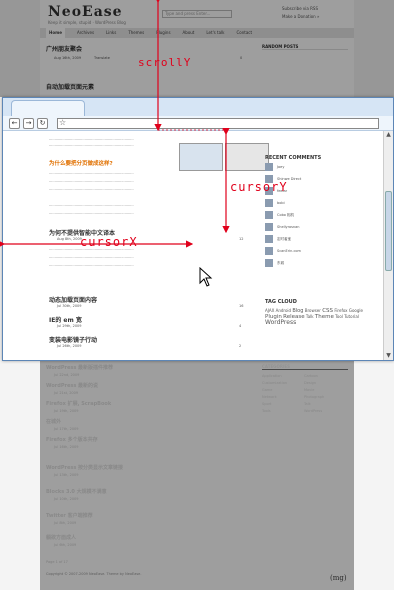 Image resolution: width=394 pixels, height=590 pixels. What do you see at coordinates (165, 62) in the screenshot?
I see `scrolly-label: scrollY` at bounding box center [165, 62].